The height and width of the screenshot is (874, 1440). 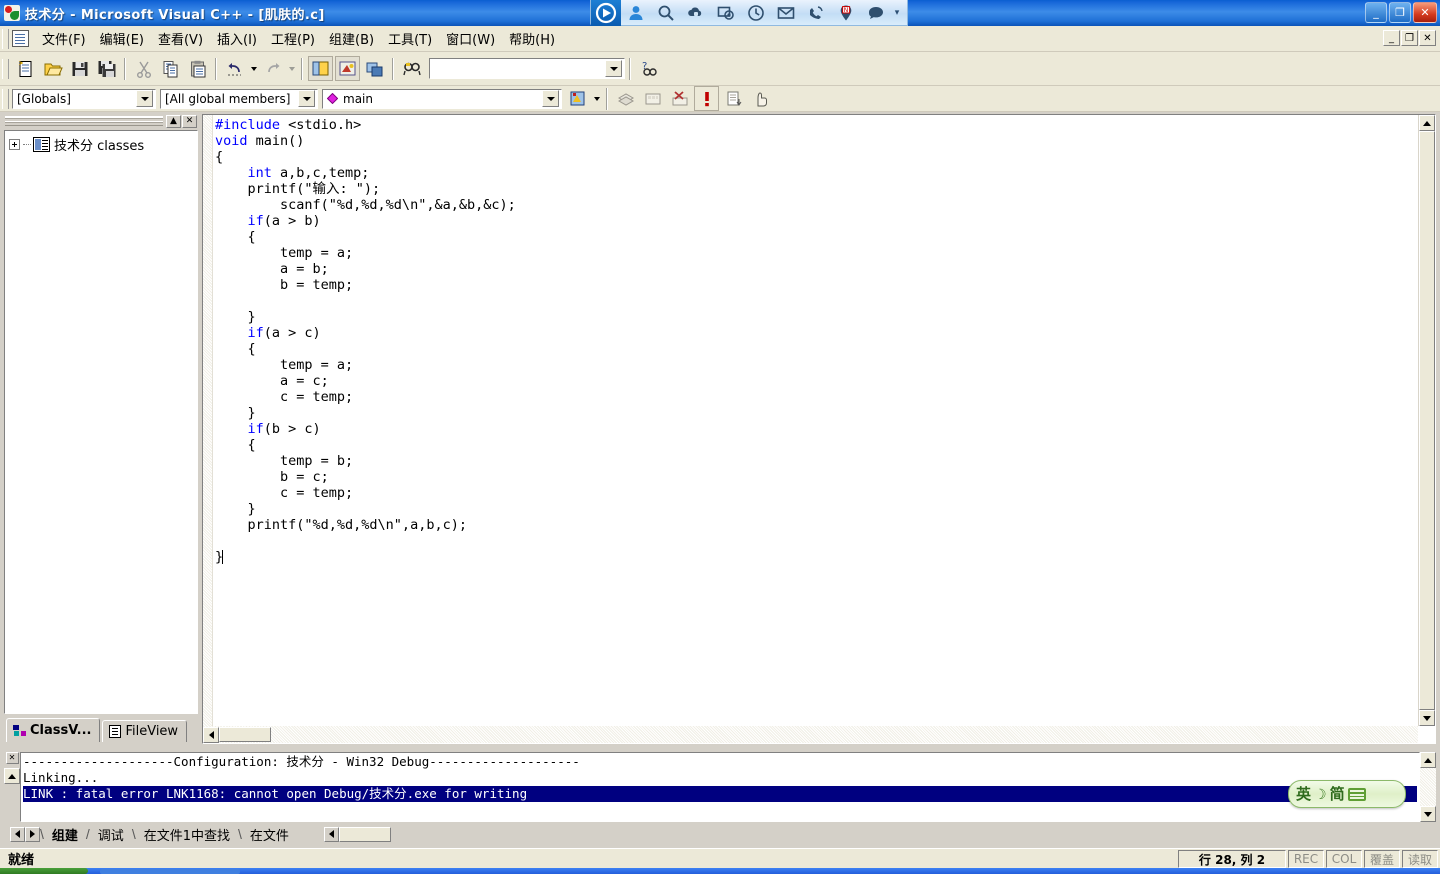 What do you see at coordinates (17, 834) in the screenshot?
I see `output-tabs-scroll-left-button` at bounding box center [17, 834].